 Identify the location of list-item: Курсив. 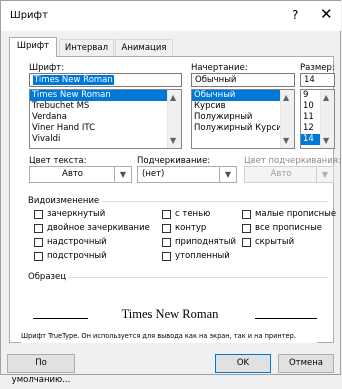
(243, 106).